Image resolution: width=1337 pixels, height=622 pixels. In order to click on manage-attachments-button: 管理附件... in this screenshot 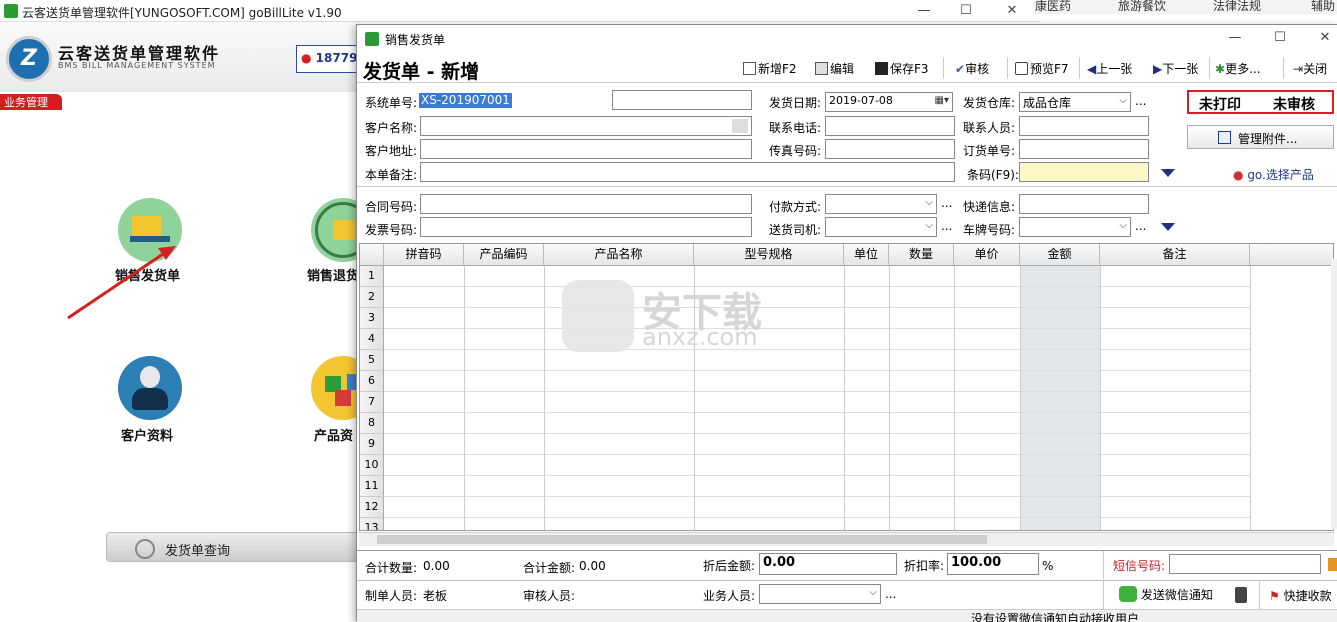, I will do `click(1260, 137)`.